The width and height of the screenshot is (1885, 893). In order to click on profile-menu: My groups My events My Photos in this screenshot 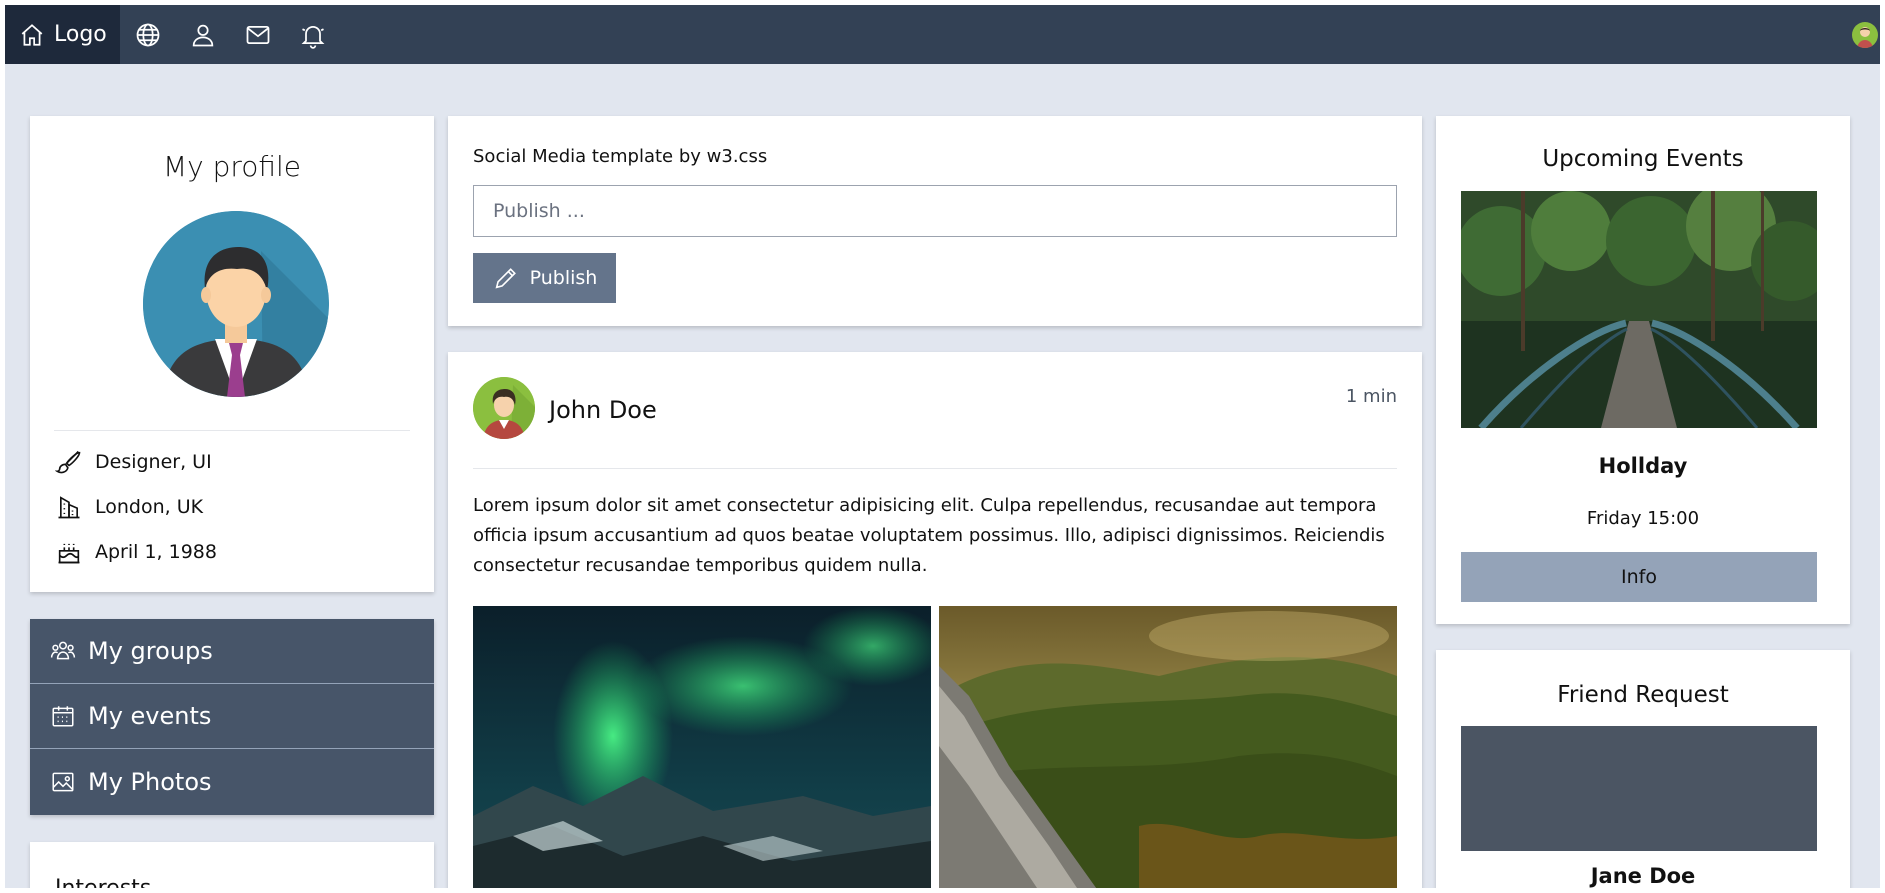, I will do `click(232, 717)`.